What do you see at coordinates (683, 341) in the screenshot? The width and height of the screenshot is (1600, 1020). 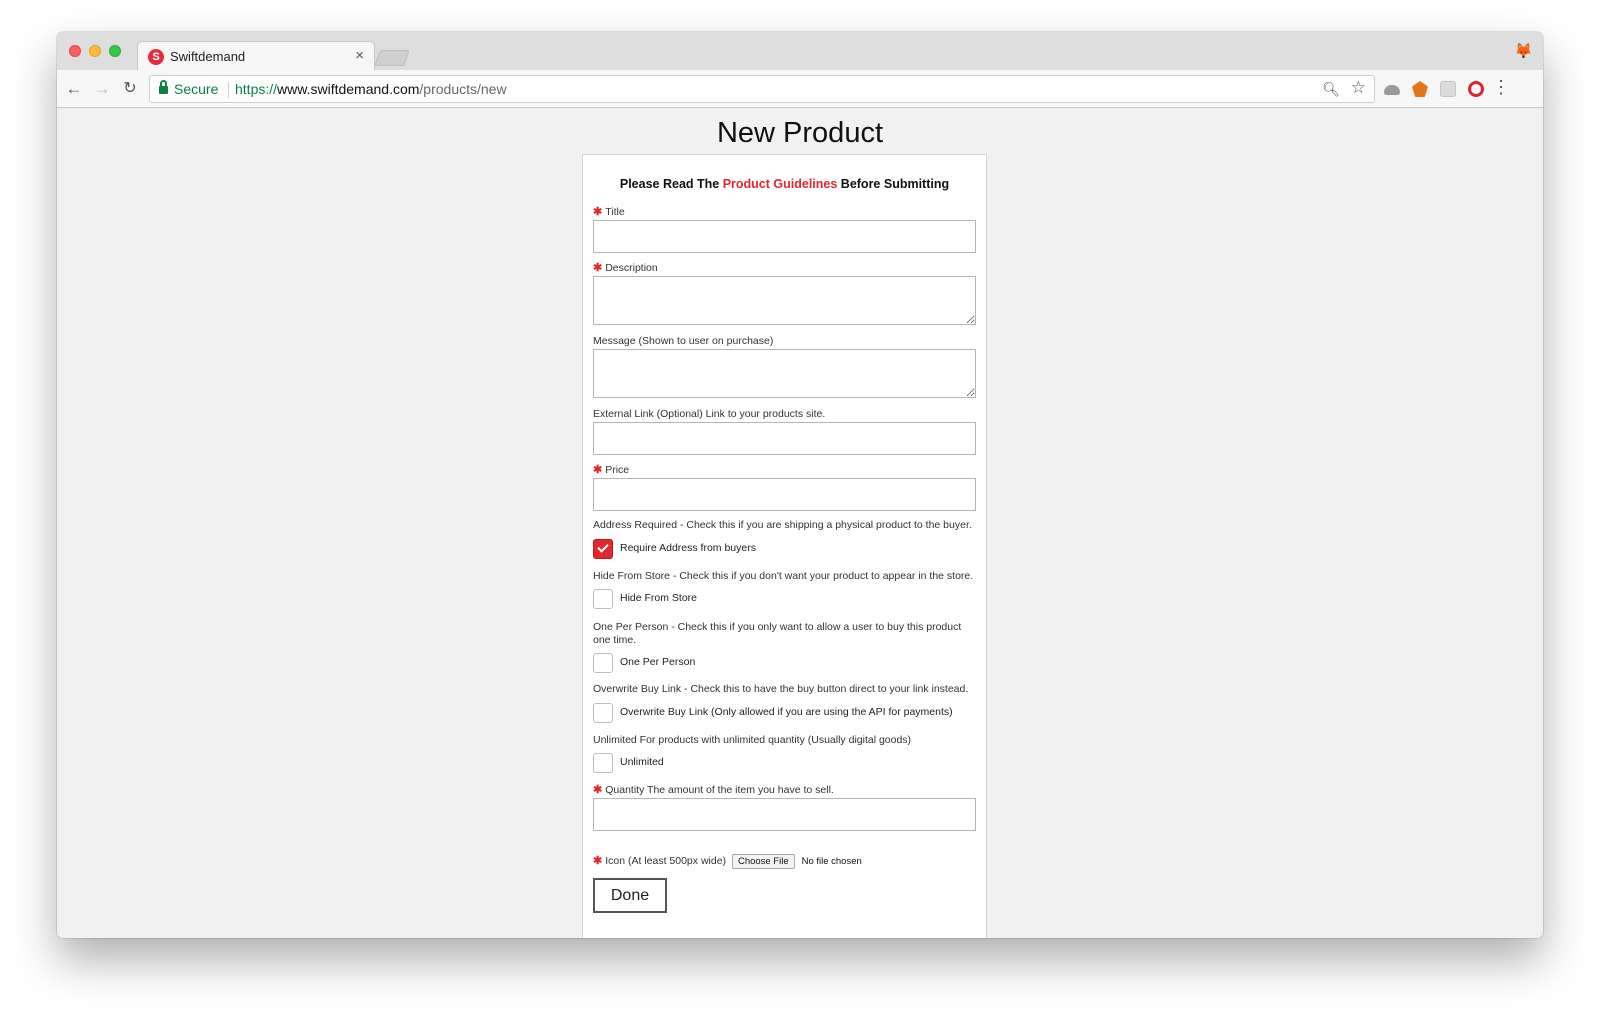 I see `message-label: Message (Shown to user on purchase)` at bounding box center [683, 341].